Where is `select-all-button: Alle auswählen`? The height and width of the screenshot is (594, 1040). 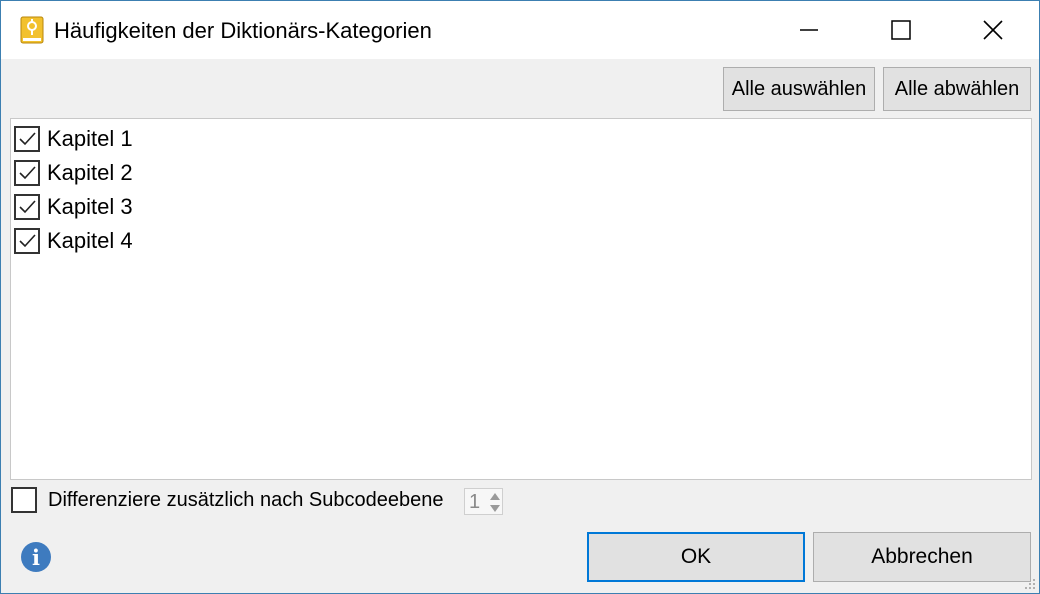 select-all-button: Alle auswählen is located at coordinates (799, 89).